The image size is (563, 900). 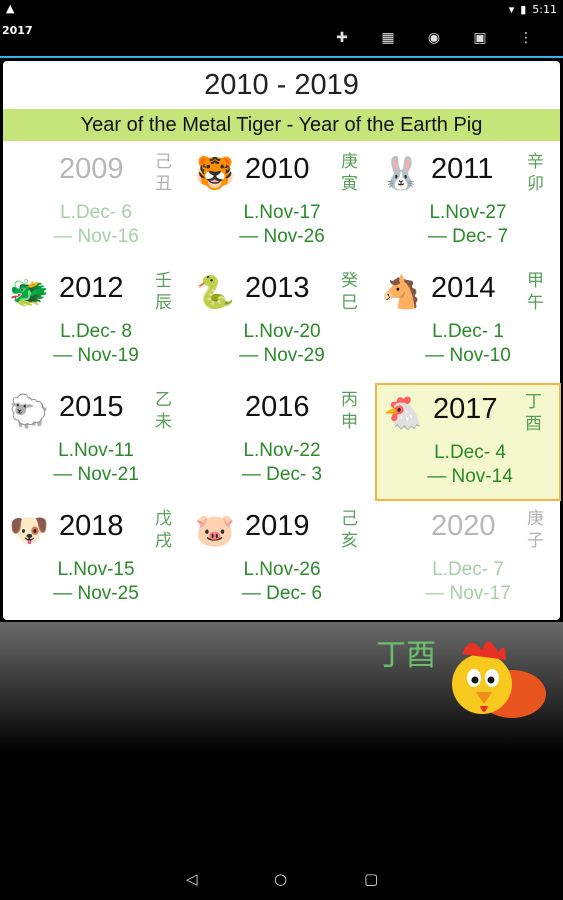 I want to click on earthly-branch: 卯, so click(x=535, y=184).